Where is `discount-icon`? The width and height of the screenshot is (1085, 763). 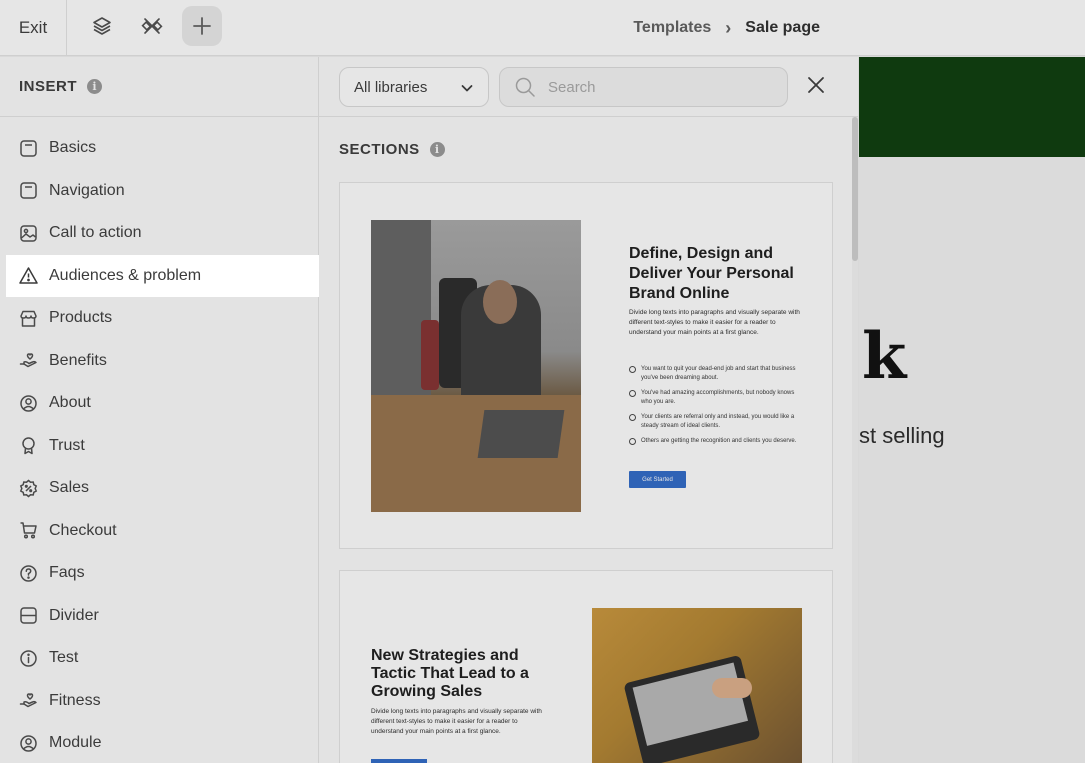
discount-icon is located at coordinates (28, 488).